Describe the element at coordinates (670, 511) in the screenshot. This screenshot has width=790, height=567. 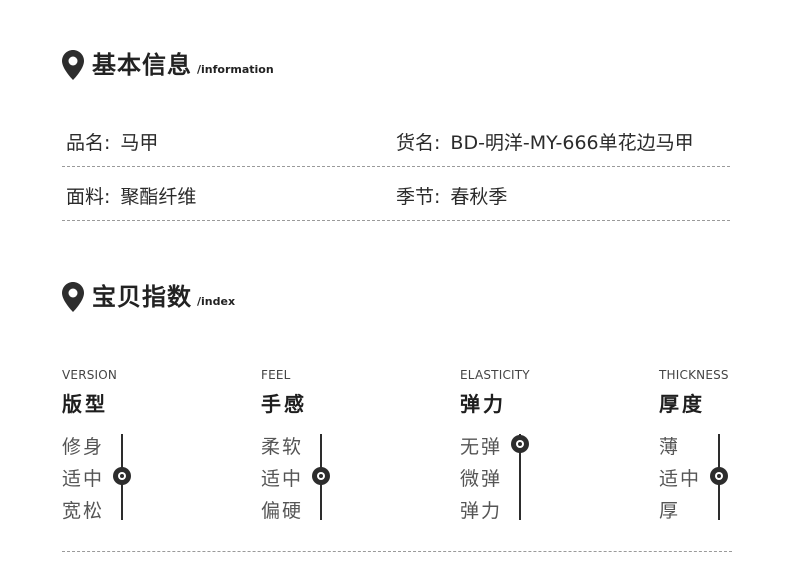
I see `metric-option: 厚` at that location.